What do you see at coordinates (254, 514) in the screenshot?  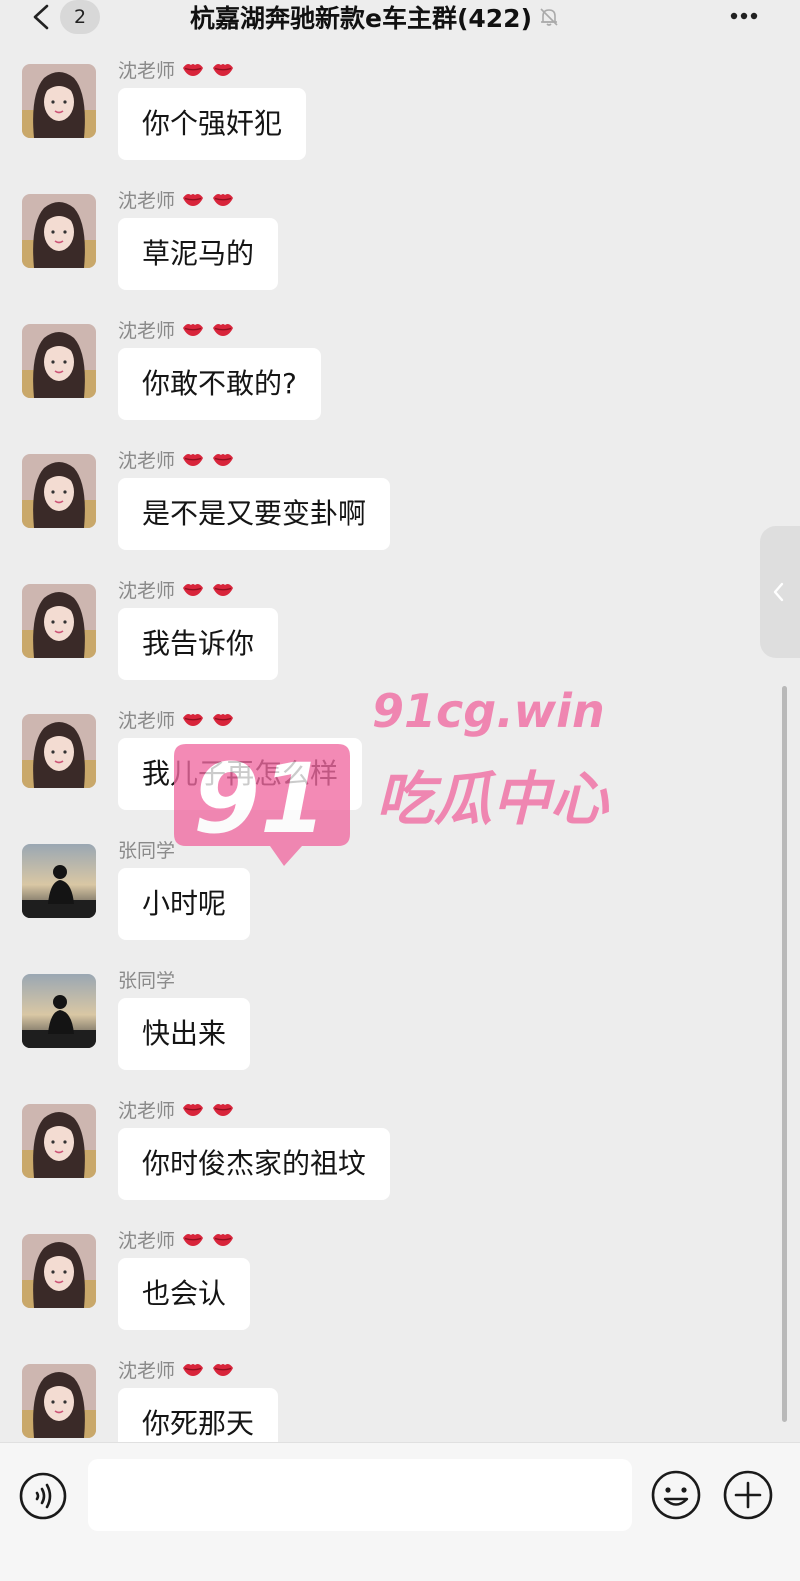 I see `message-bubble: 是不是又要变卦啊` at bounding box center [254, 514].